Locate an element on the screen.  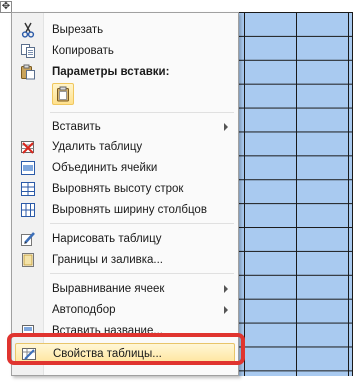
menu-item-draw-table: Нарисовать таблицу is located at coordinates (125, 239).